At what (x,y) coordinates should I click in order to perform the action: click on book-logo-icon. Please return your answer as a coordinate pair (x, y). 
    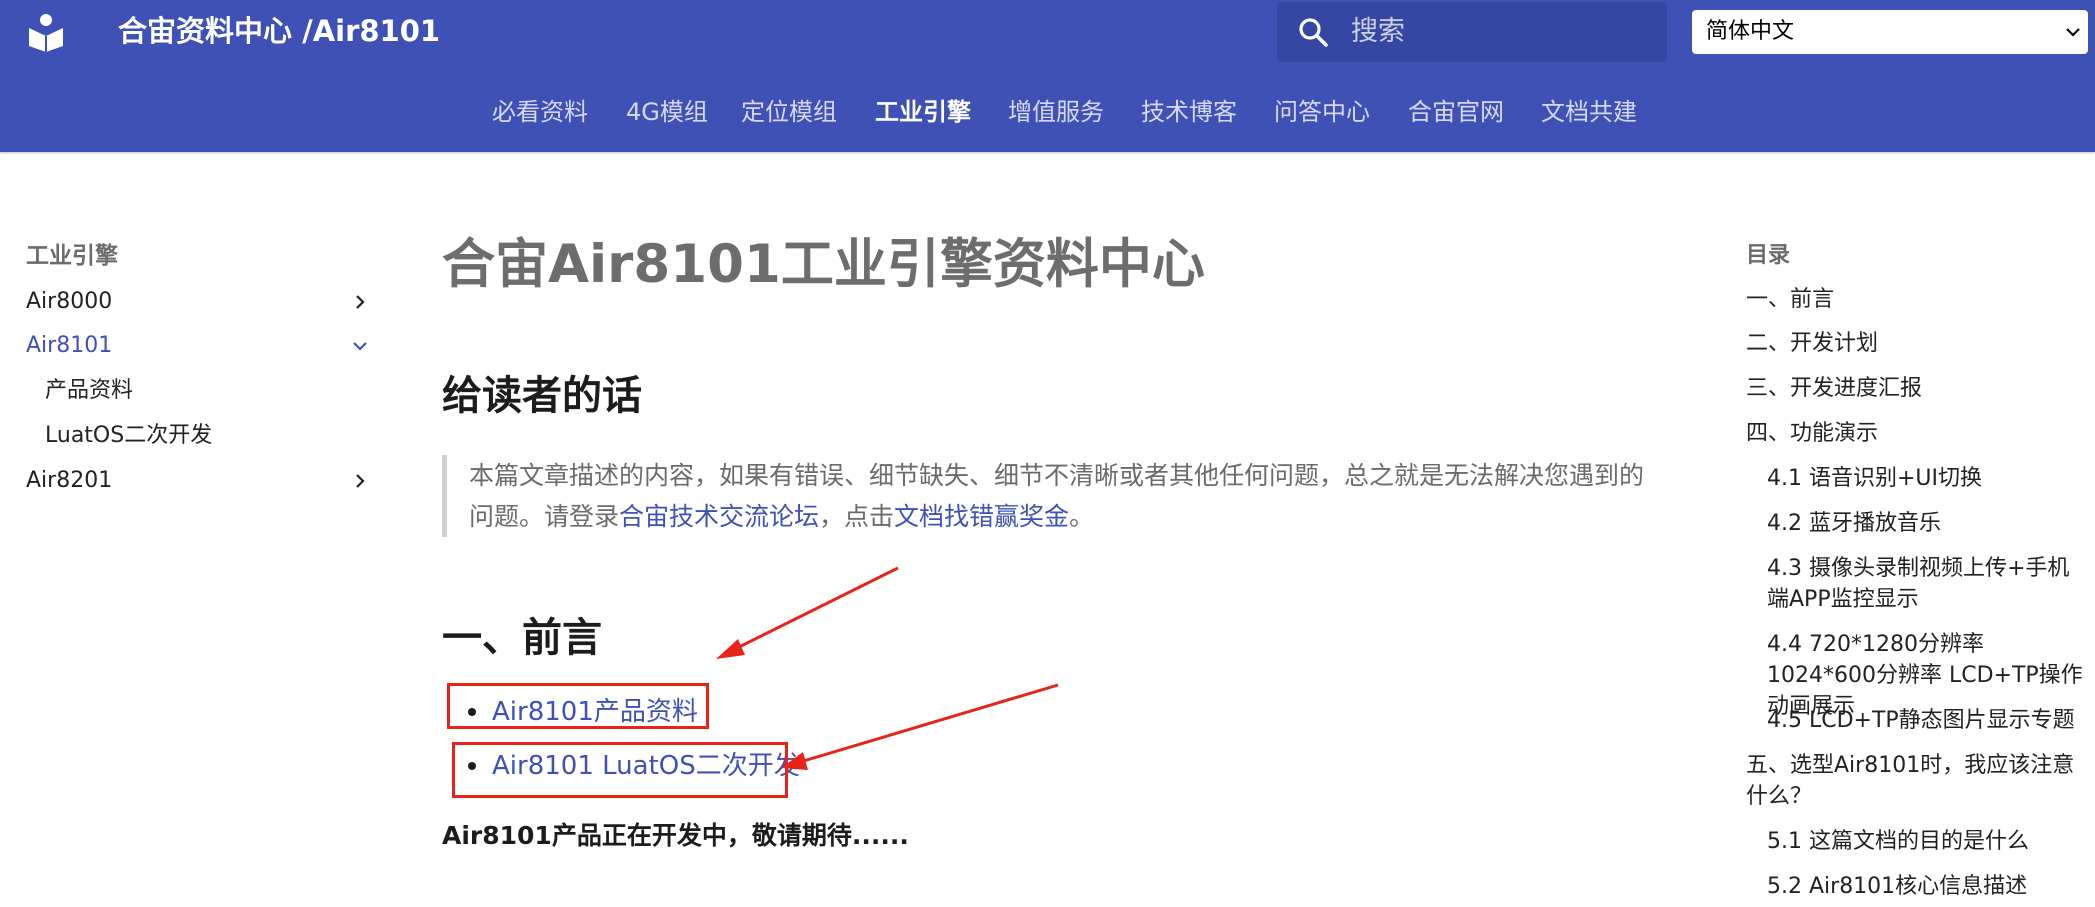
    Looking at the image, I should click on (46, 32).